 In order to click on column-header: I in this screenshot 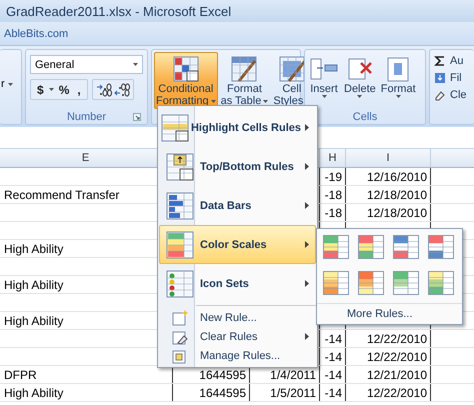, I will do `click(388, 158)`.